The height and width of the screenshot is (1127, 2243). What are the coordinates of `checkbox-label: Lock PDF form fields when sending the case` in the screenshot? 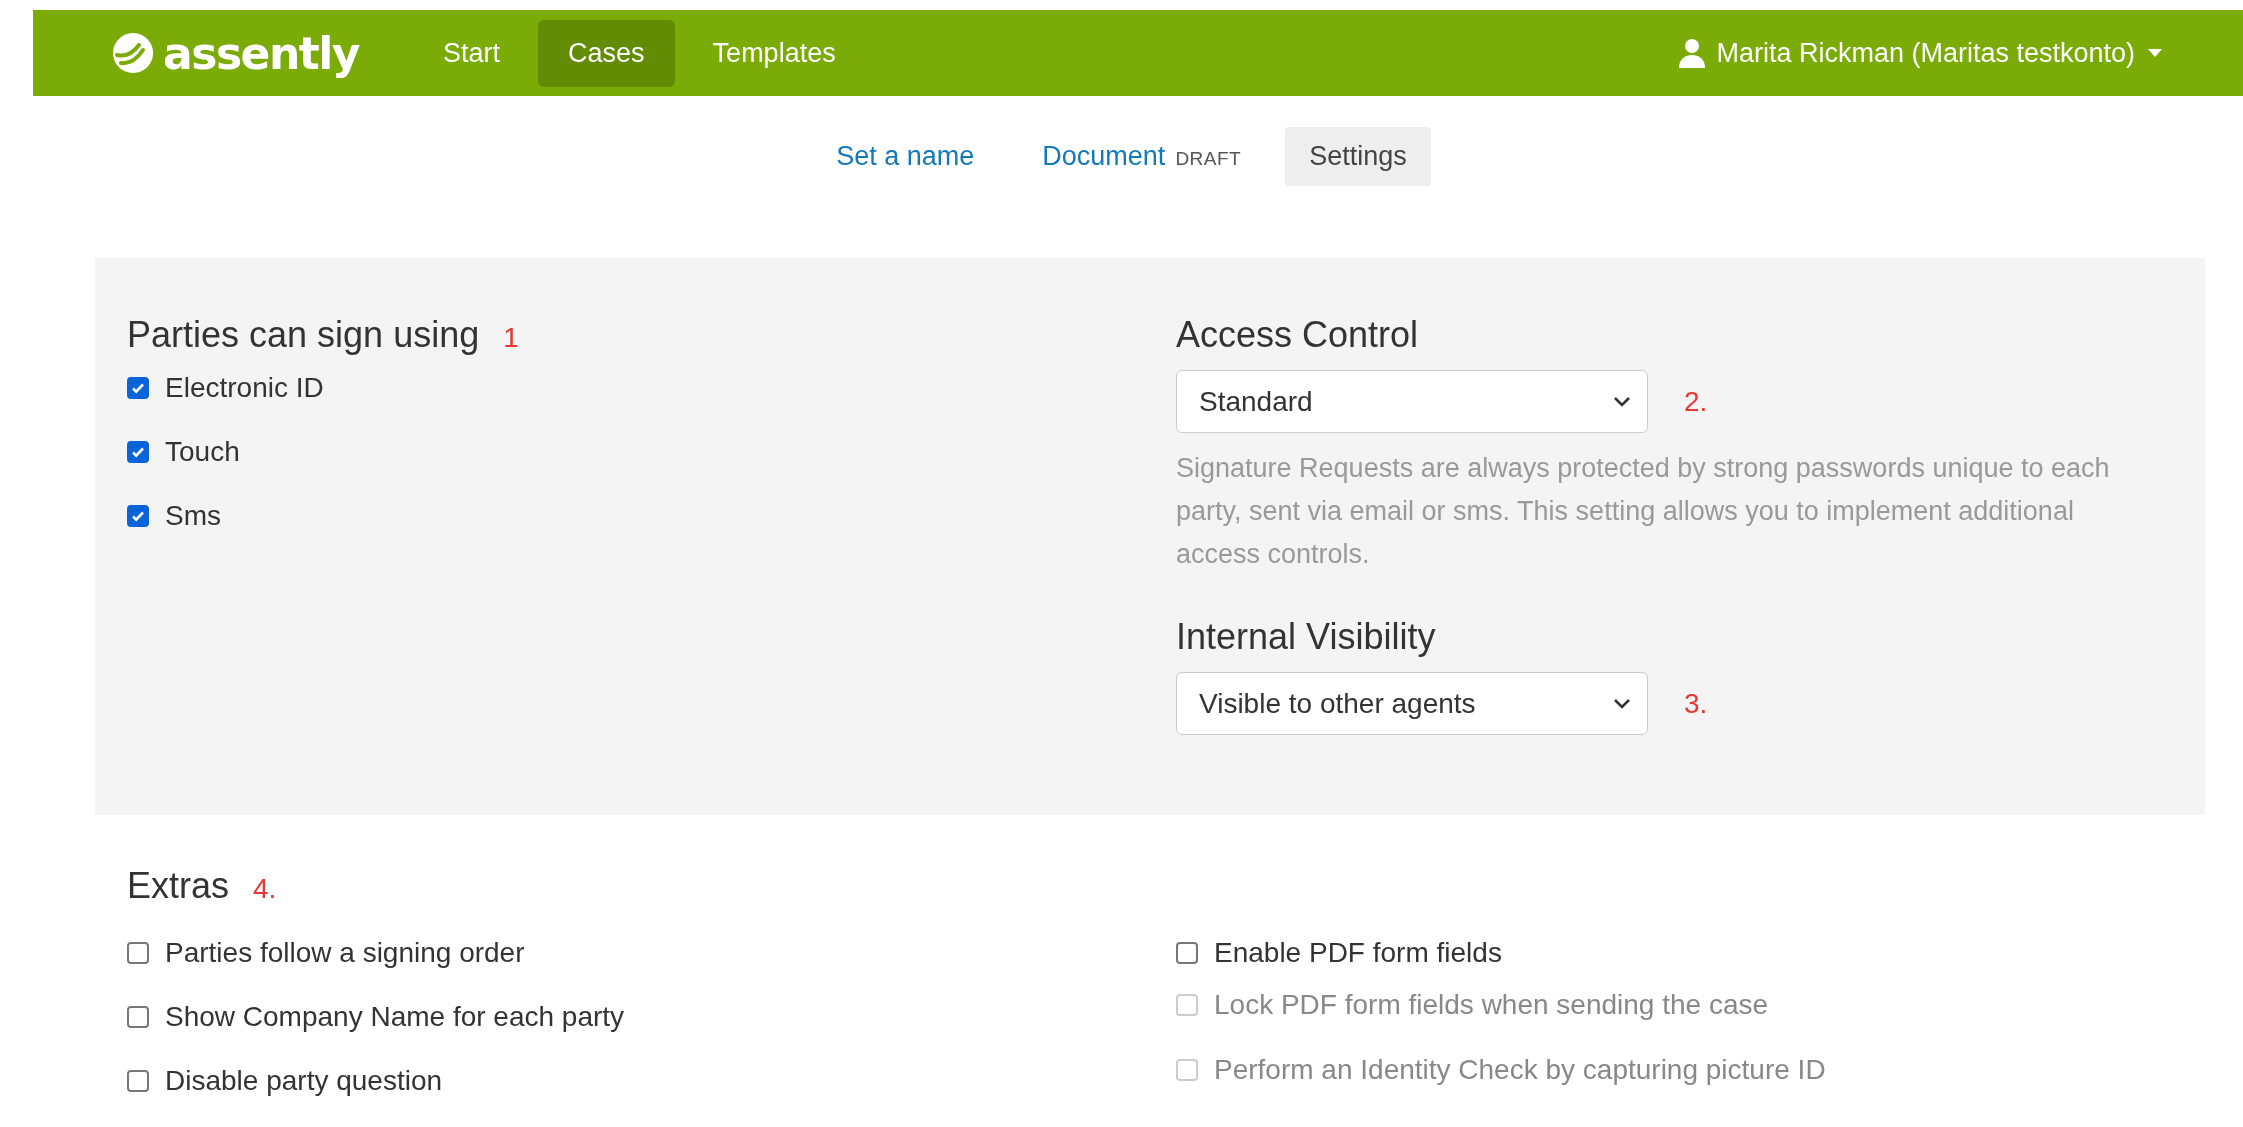 It's located at (1491, 1005).